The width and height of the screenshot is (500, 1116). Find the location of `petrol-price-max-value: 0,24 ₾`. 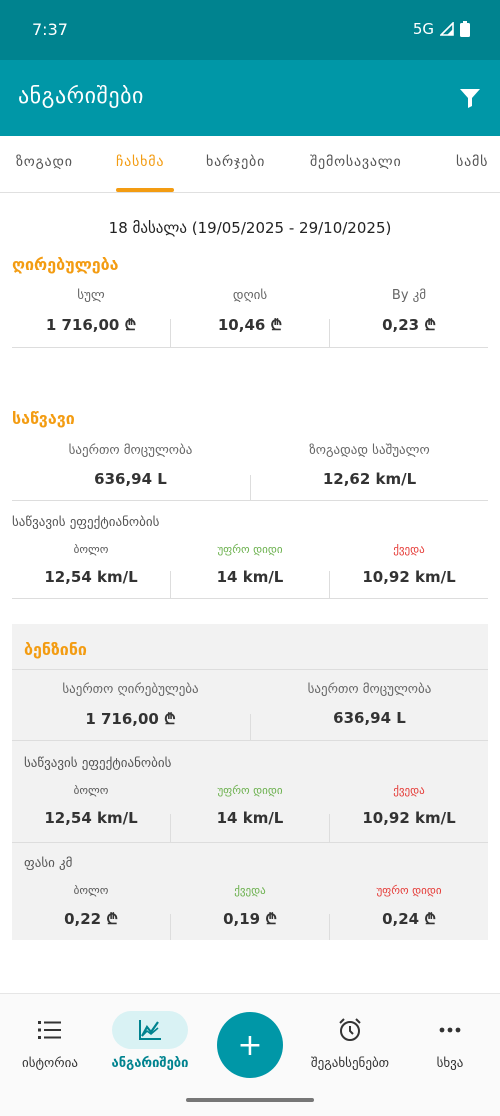

petrol-price-max-value: 0,24 ₾ is located at coordinates (409, 919).